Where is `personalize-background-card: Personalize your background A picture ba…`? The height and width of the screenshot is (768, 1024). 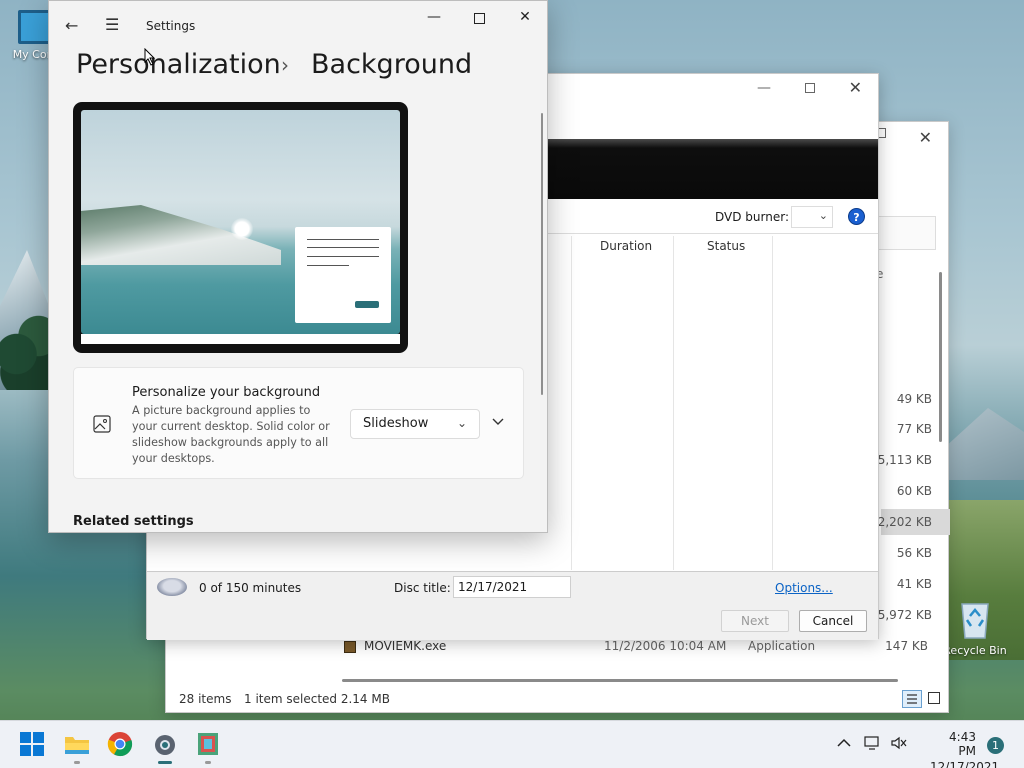
personalize-background-card: Personalize your background A picture ba… is located at coordinates (298, 423).